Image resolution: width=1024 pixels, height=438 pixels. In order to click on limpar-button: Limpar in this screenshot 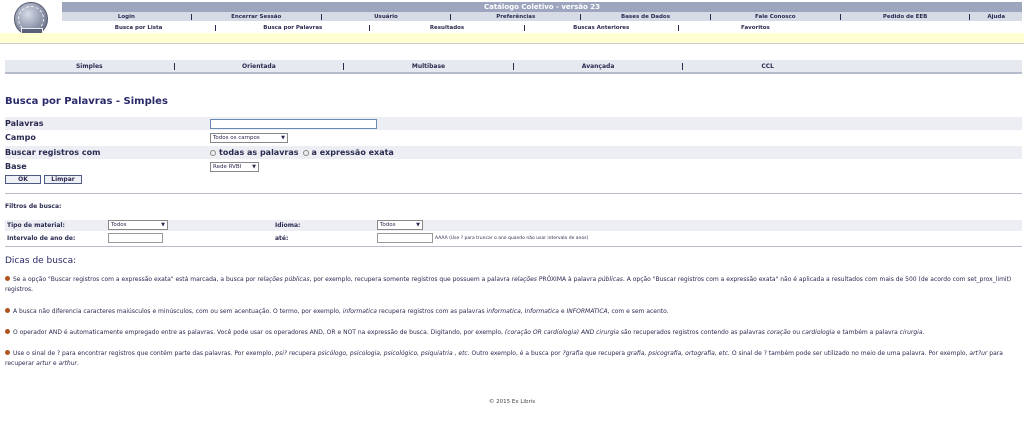, I will do `click(63, 179)`.